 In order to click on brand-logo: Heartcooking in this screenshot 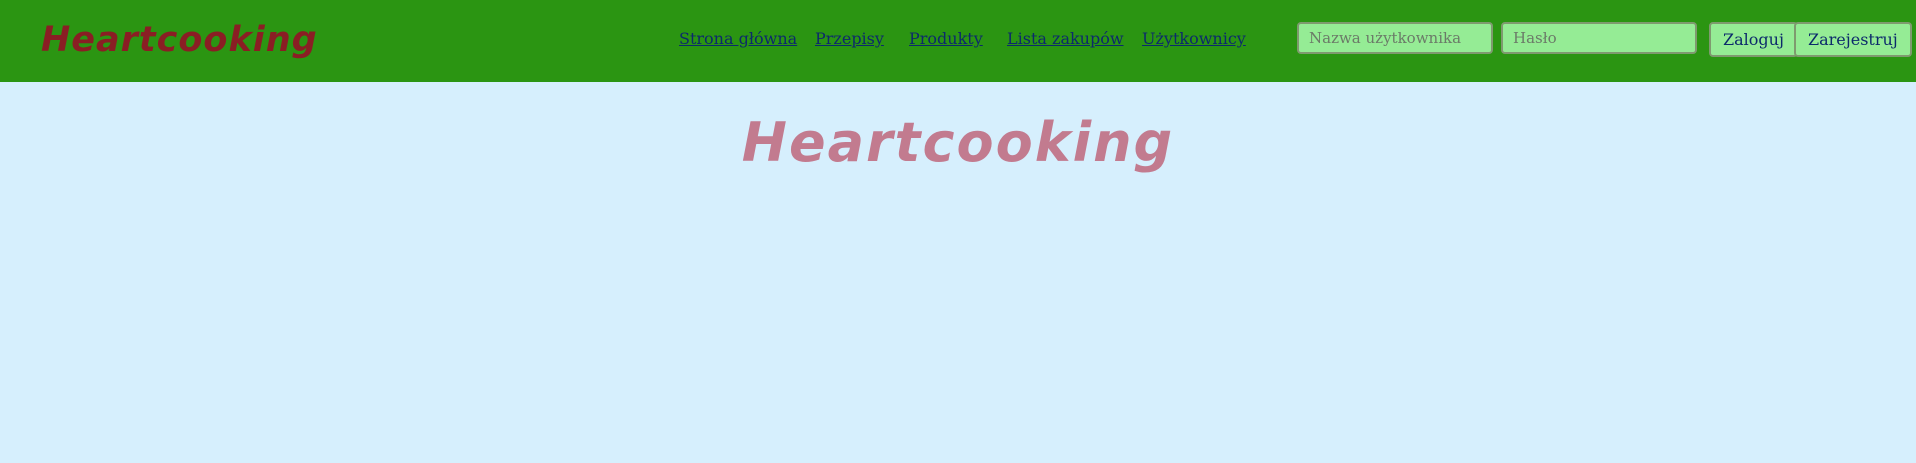, I will do `click(179, 40)`.